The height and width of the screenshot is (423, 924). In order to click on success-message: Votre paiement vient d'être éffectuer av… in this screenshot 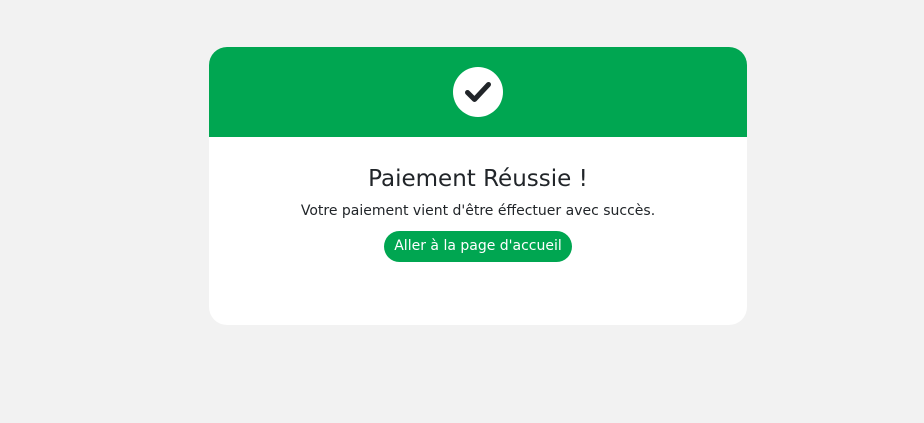, I will do `click(478, 211)`.